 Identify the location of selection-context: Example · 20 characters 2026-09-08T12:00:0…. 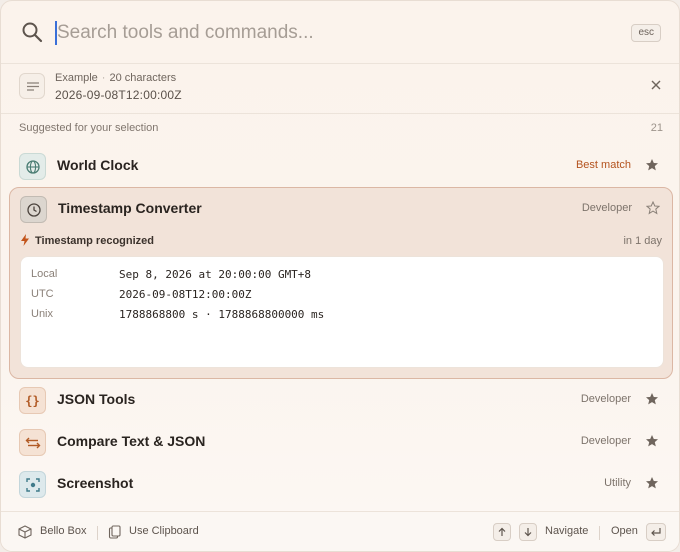
(340, 88).